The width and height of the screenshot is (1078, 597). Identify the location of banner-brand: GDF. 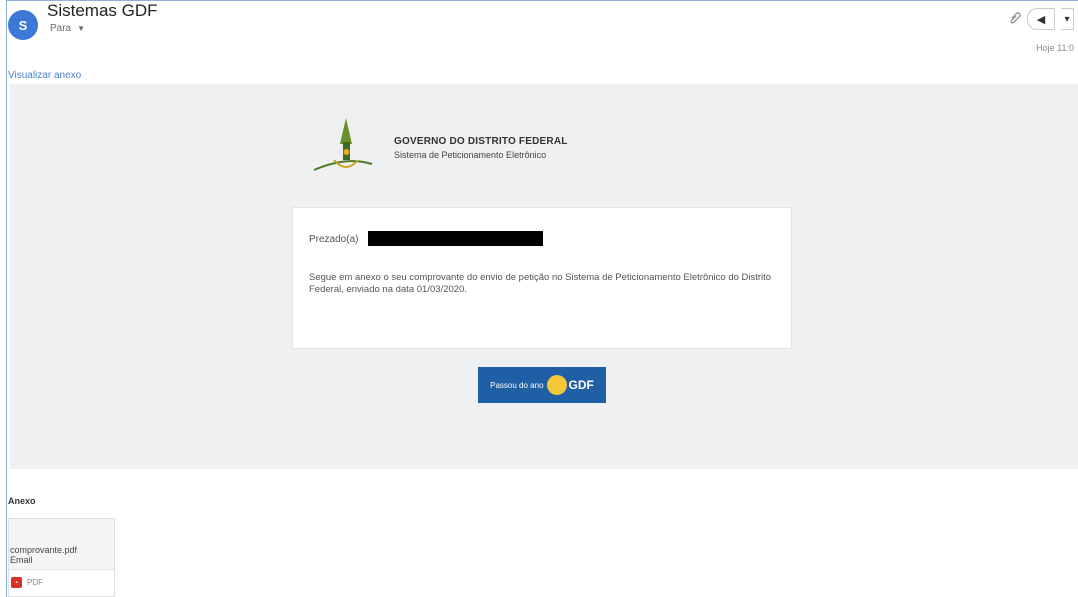
(581, 385).